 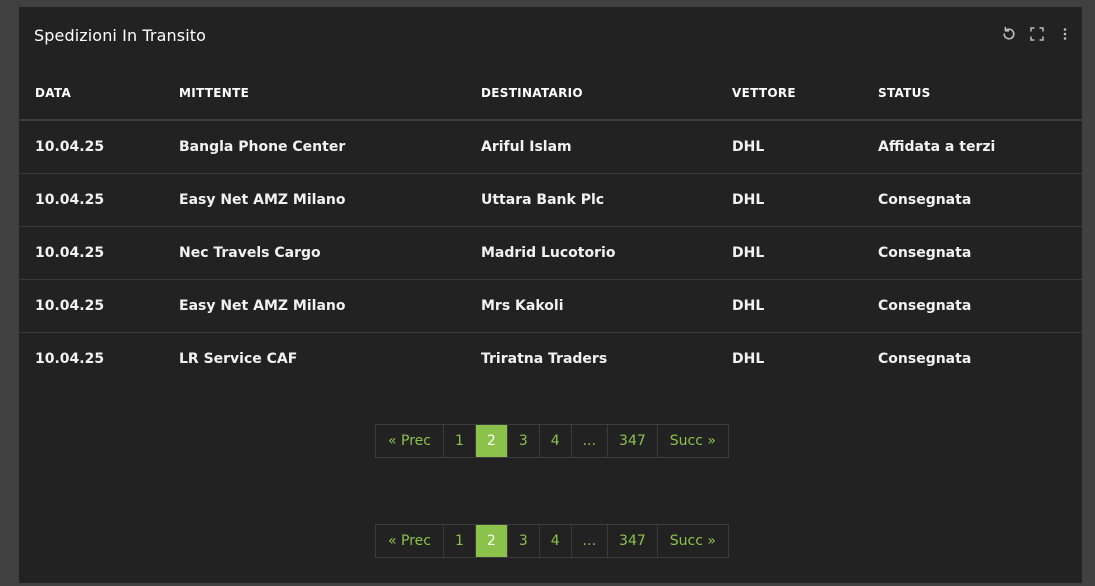 I want to click on cell-status: Affidata a terzi, so click(x=972, y=147).